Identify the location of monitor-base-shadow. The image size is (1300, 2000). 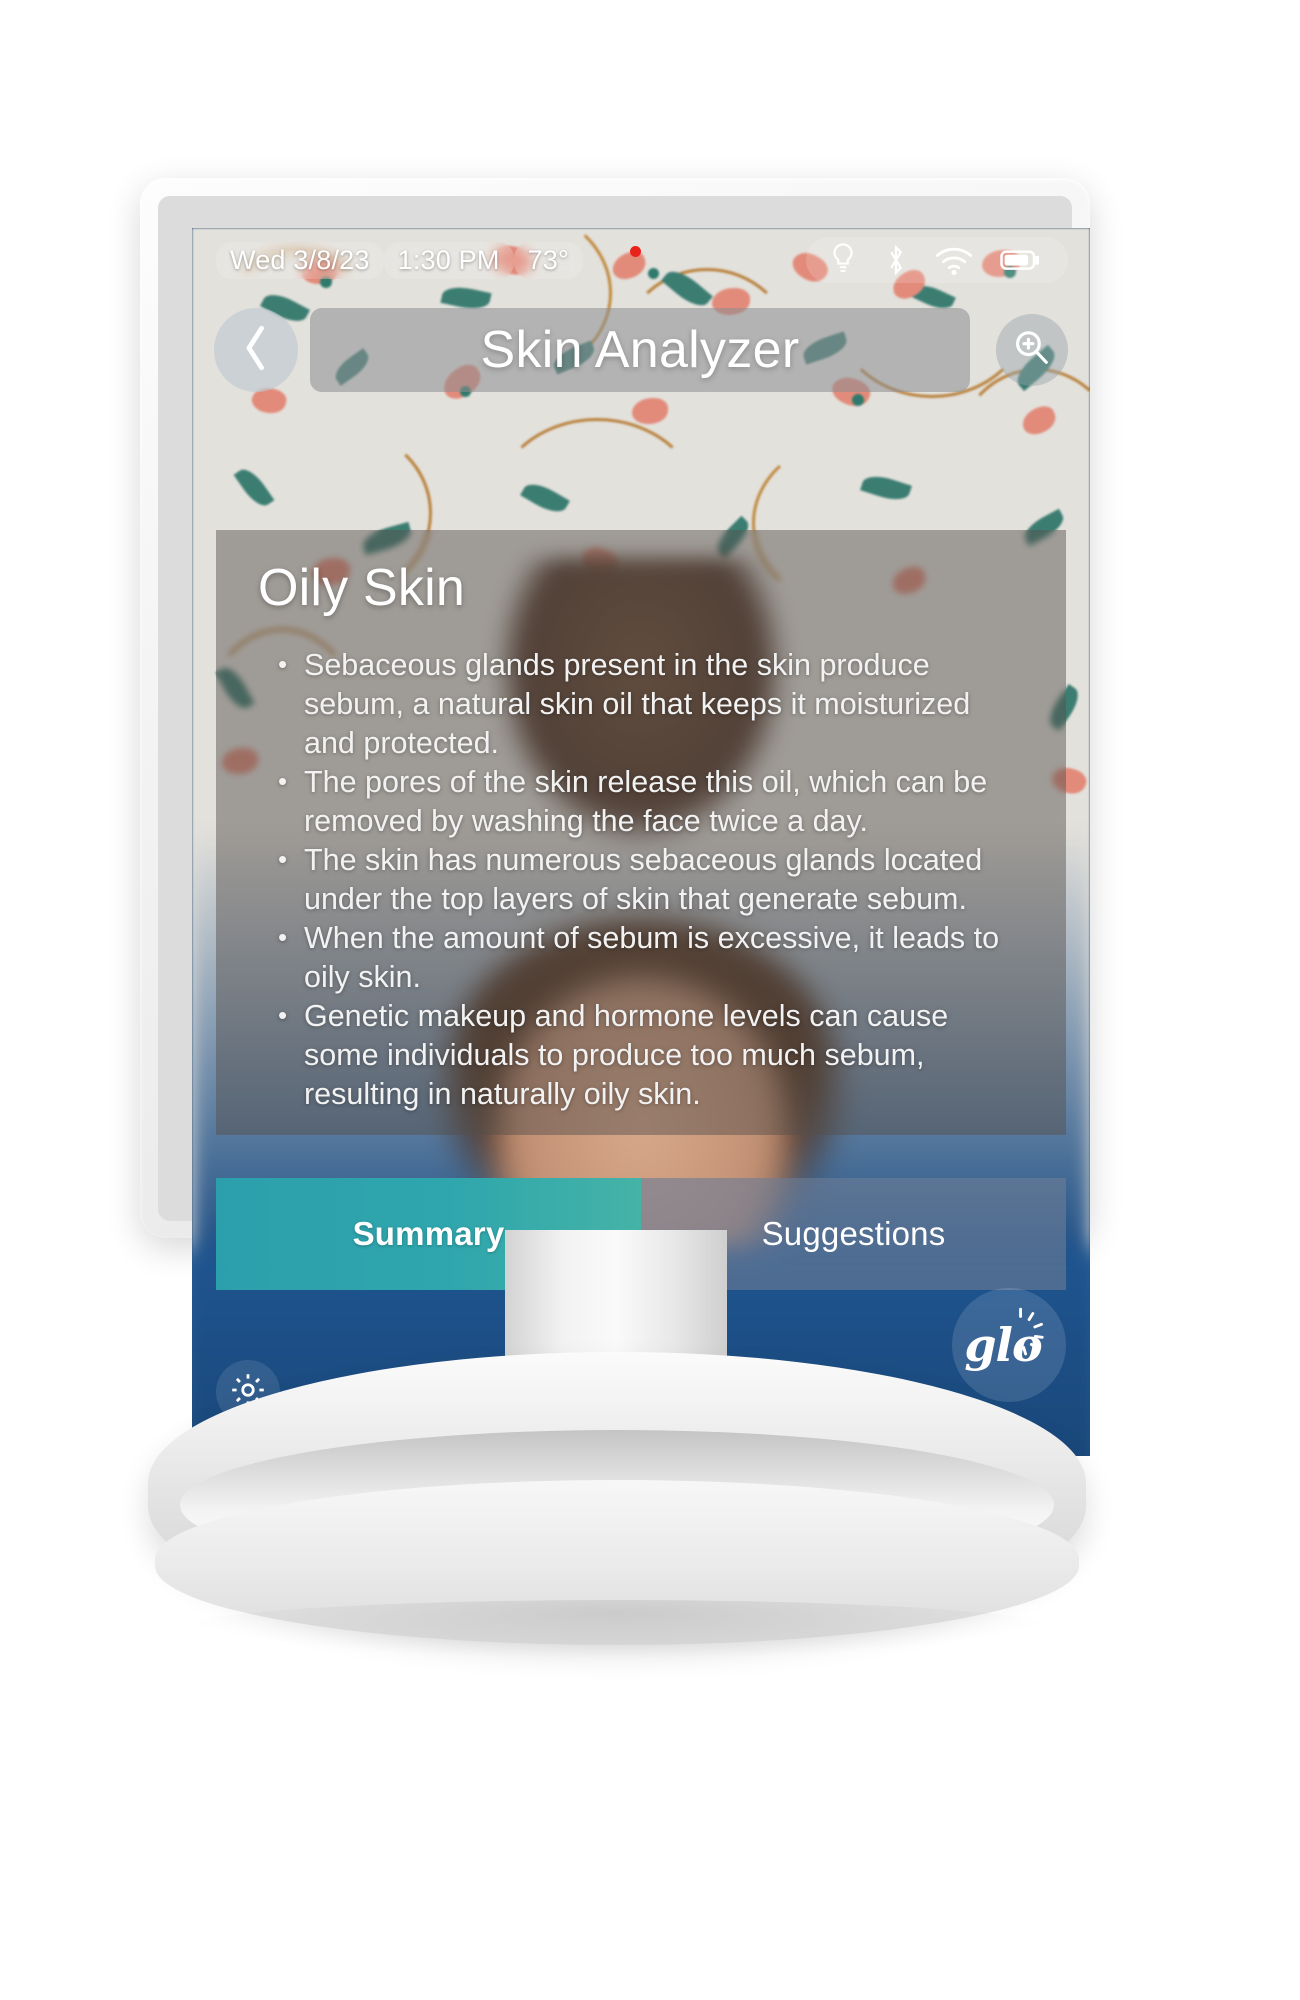
(618, 1630).